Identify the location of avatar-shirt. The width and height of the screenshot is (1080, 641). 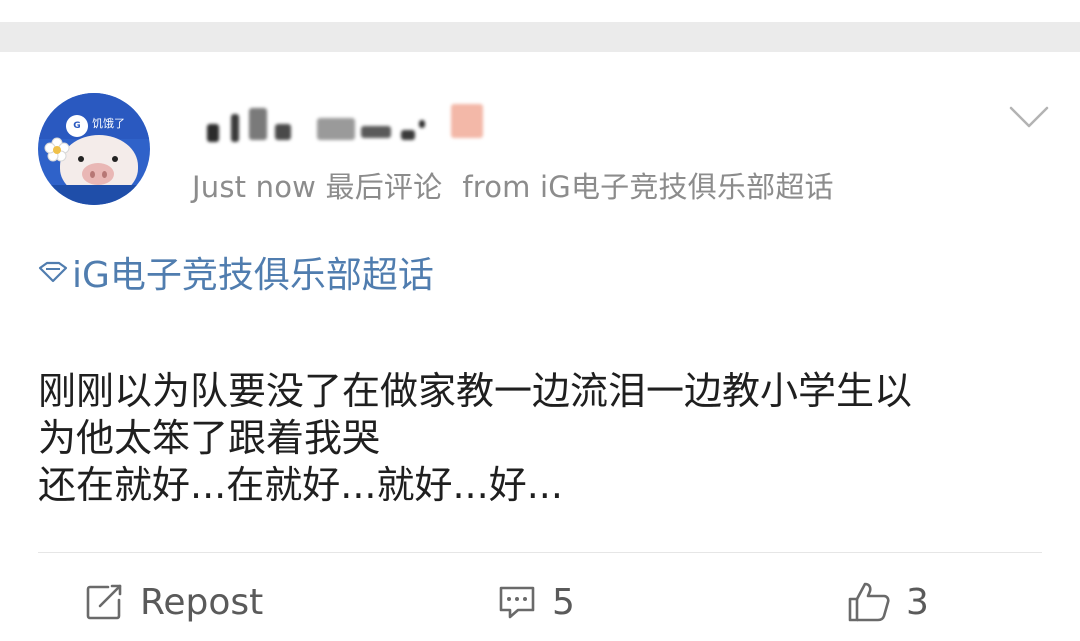
(94, 195).